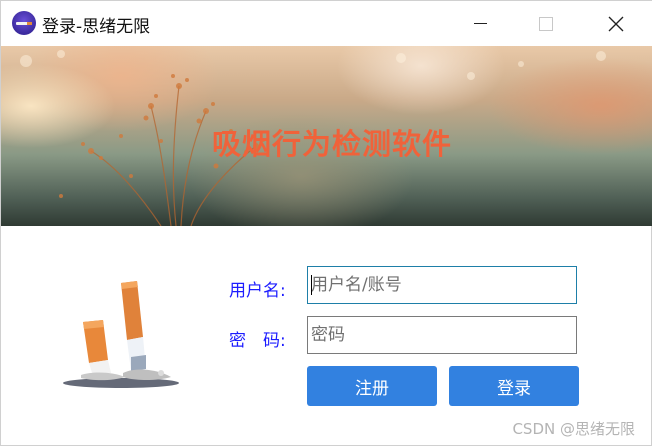  I want to click on maximize-icon, so click(546, 23).